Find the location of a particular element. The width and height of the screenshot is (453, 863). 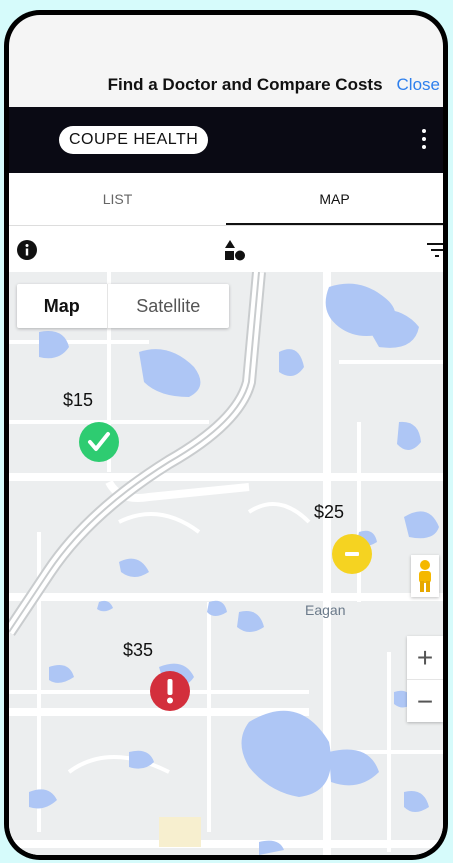

filter-icon is located at coordinates (435, 250).